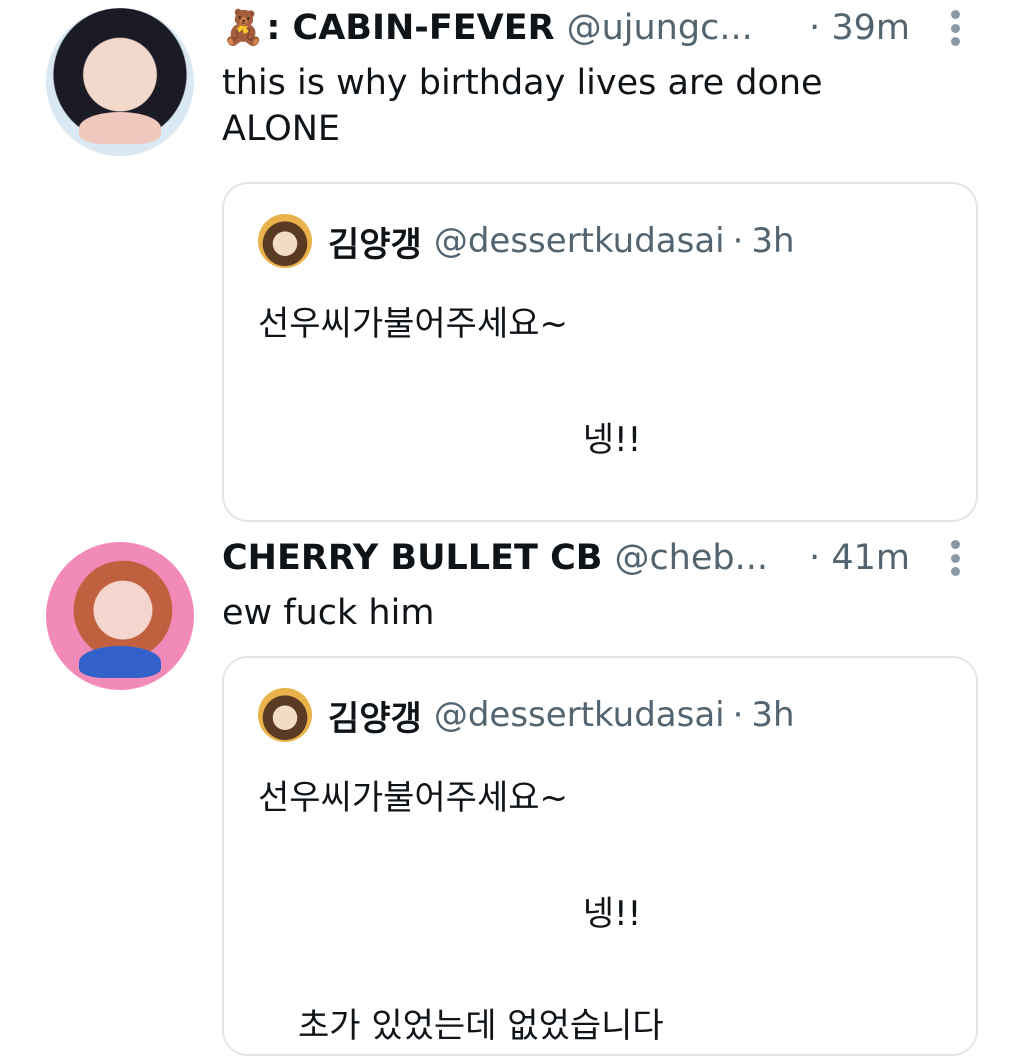 This screenshot has width=1023, height=1056. Describe the element at coordinates (412, 558) in the screenshot. I see `display-name: CHERRY BULLET CB` at that location.